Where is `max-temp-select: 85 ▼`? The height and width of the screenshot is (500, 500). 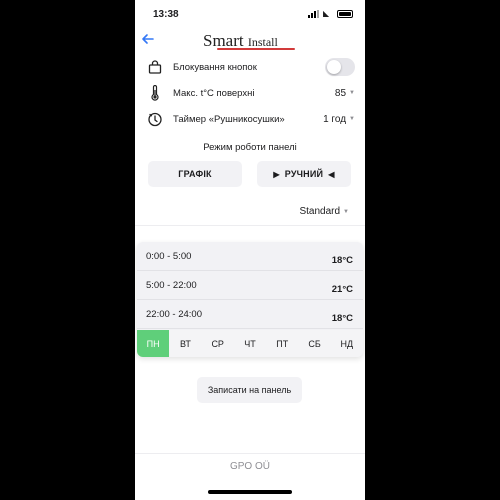
max-temp-select: 85 ▼ is located at coordinates (345, 93).